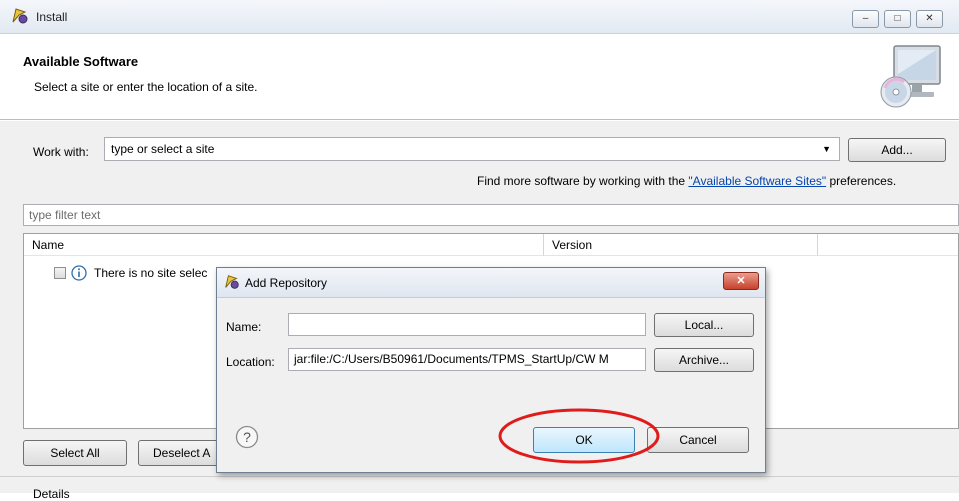 The image size is (959, 501). What do you see at coordinates (826, 149) in the screenshot?
I see `dropdown-arrow-icon: ▼` at bounding box center [826, 149].